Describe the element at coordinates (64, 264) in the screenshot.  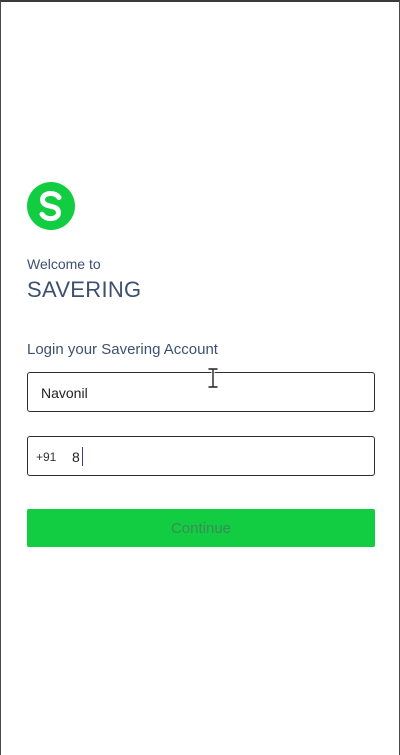
I see `welcome-text: Welcome to` at that location.